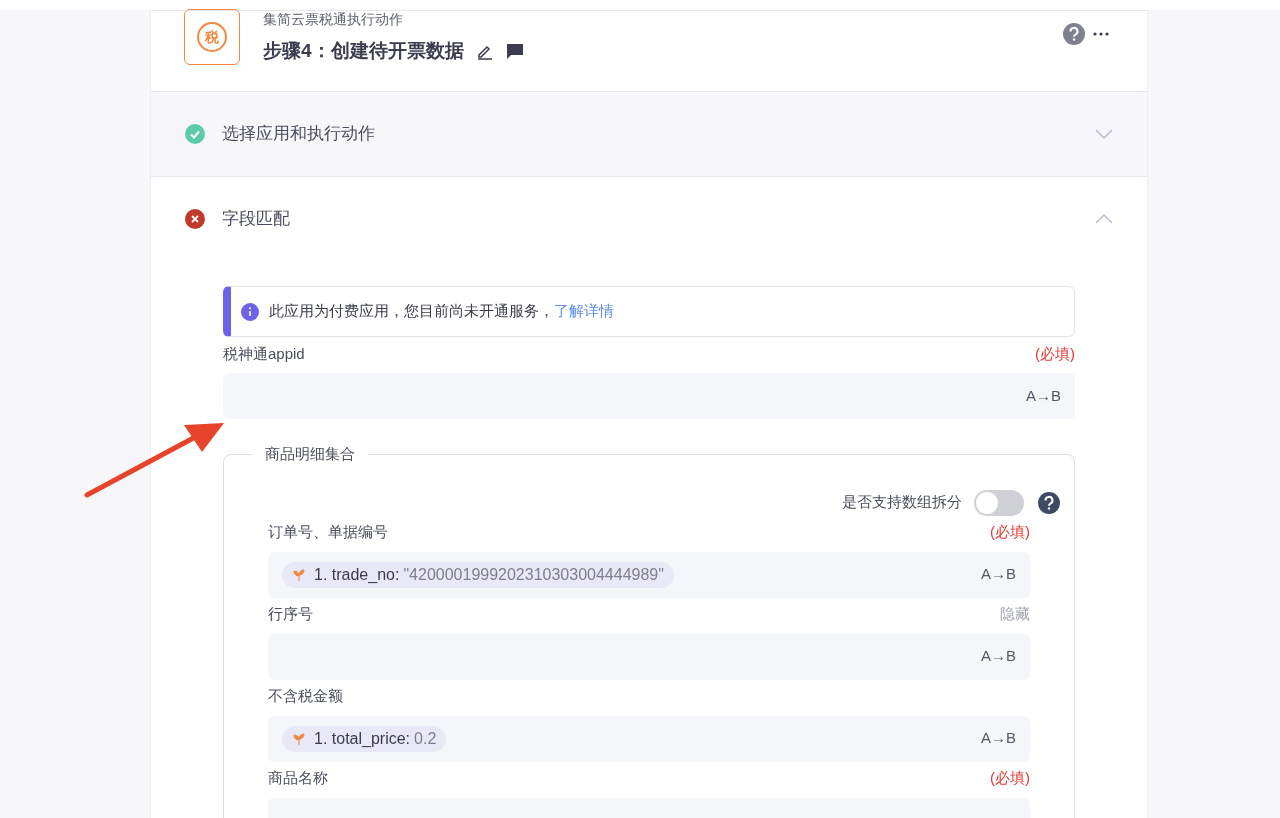  I want to click on section-title: 字段匹配, so click(256, 219).